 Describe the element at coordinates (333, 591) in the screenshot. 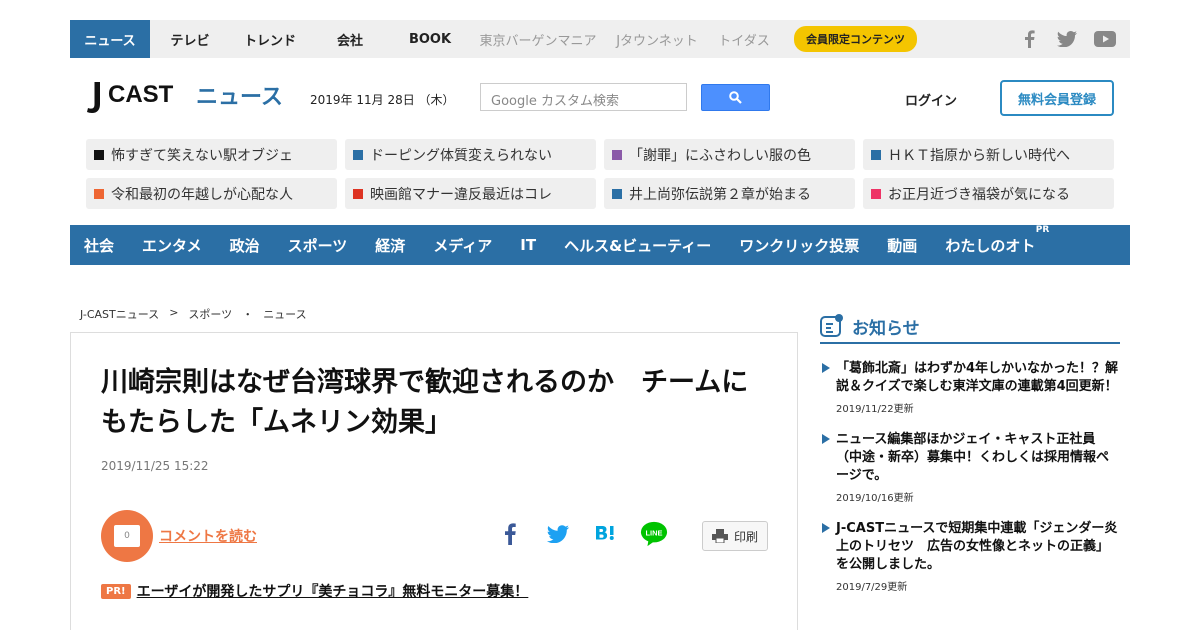

I see `pr-link: エーザイが開発したサプリ『美チョコラ』無料モニター募集！` at that location.